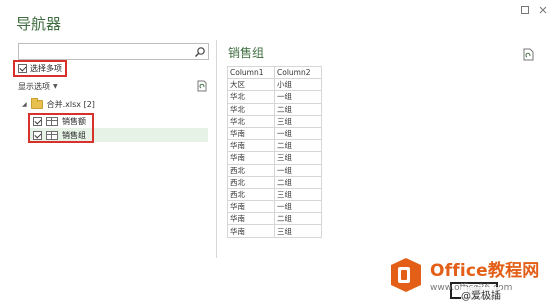 The image size is (554, 305). I want to click on column-header: Column1, so click(251, 72).